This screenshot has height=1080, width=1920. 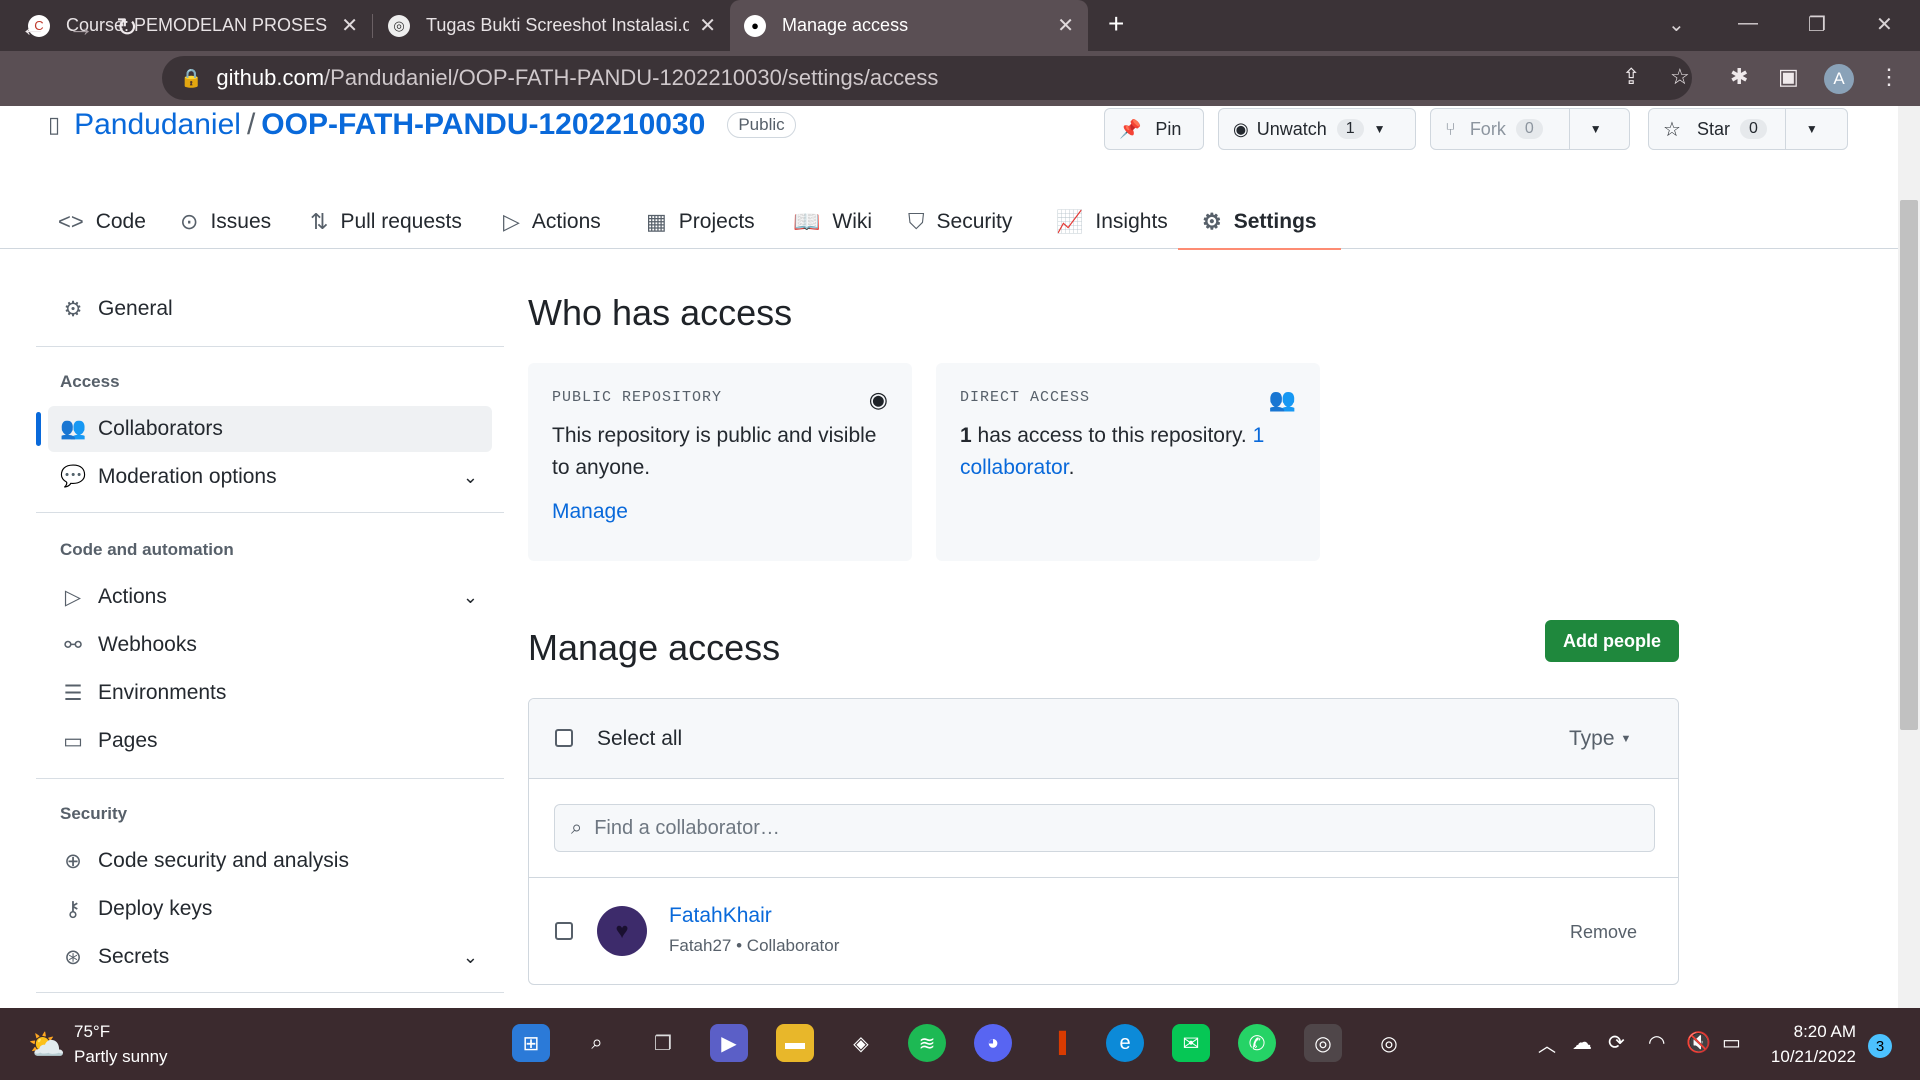 What do you see at coordinates (270, 909) in the screenshot?
I see `sidebar-item-deploy-keys: ⚷ Deploy keys` at bounding box center [270, 909].